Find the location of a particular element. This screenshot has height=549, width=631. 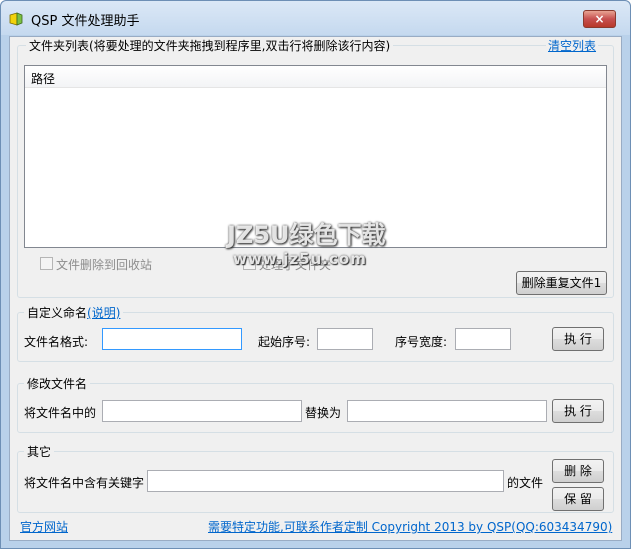

delete-files-button: 删 除 is located at coordinates (578, 471).